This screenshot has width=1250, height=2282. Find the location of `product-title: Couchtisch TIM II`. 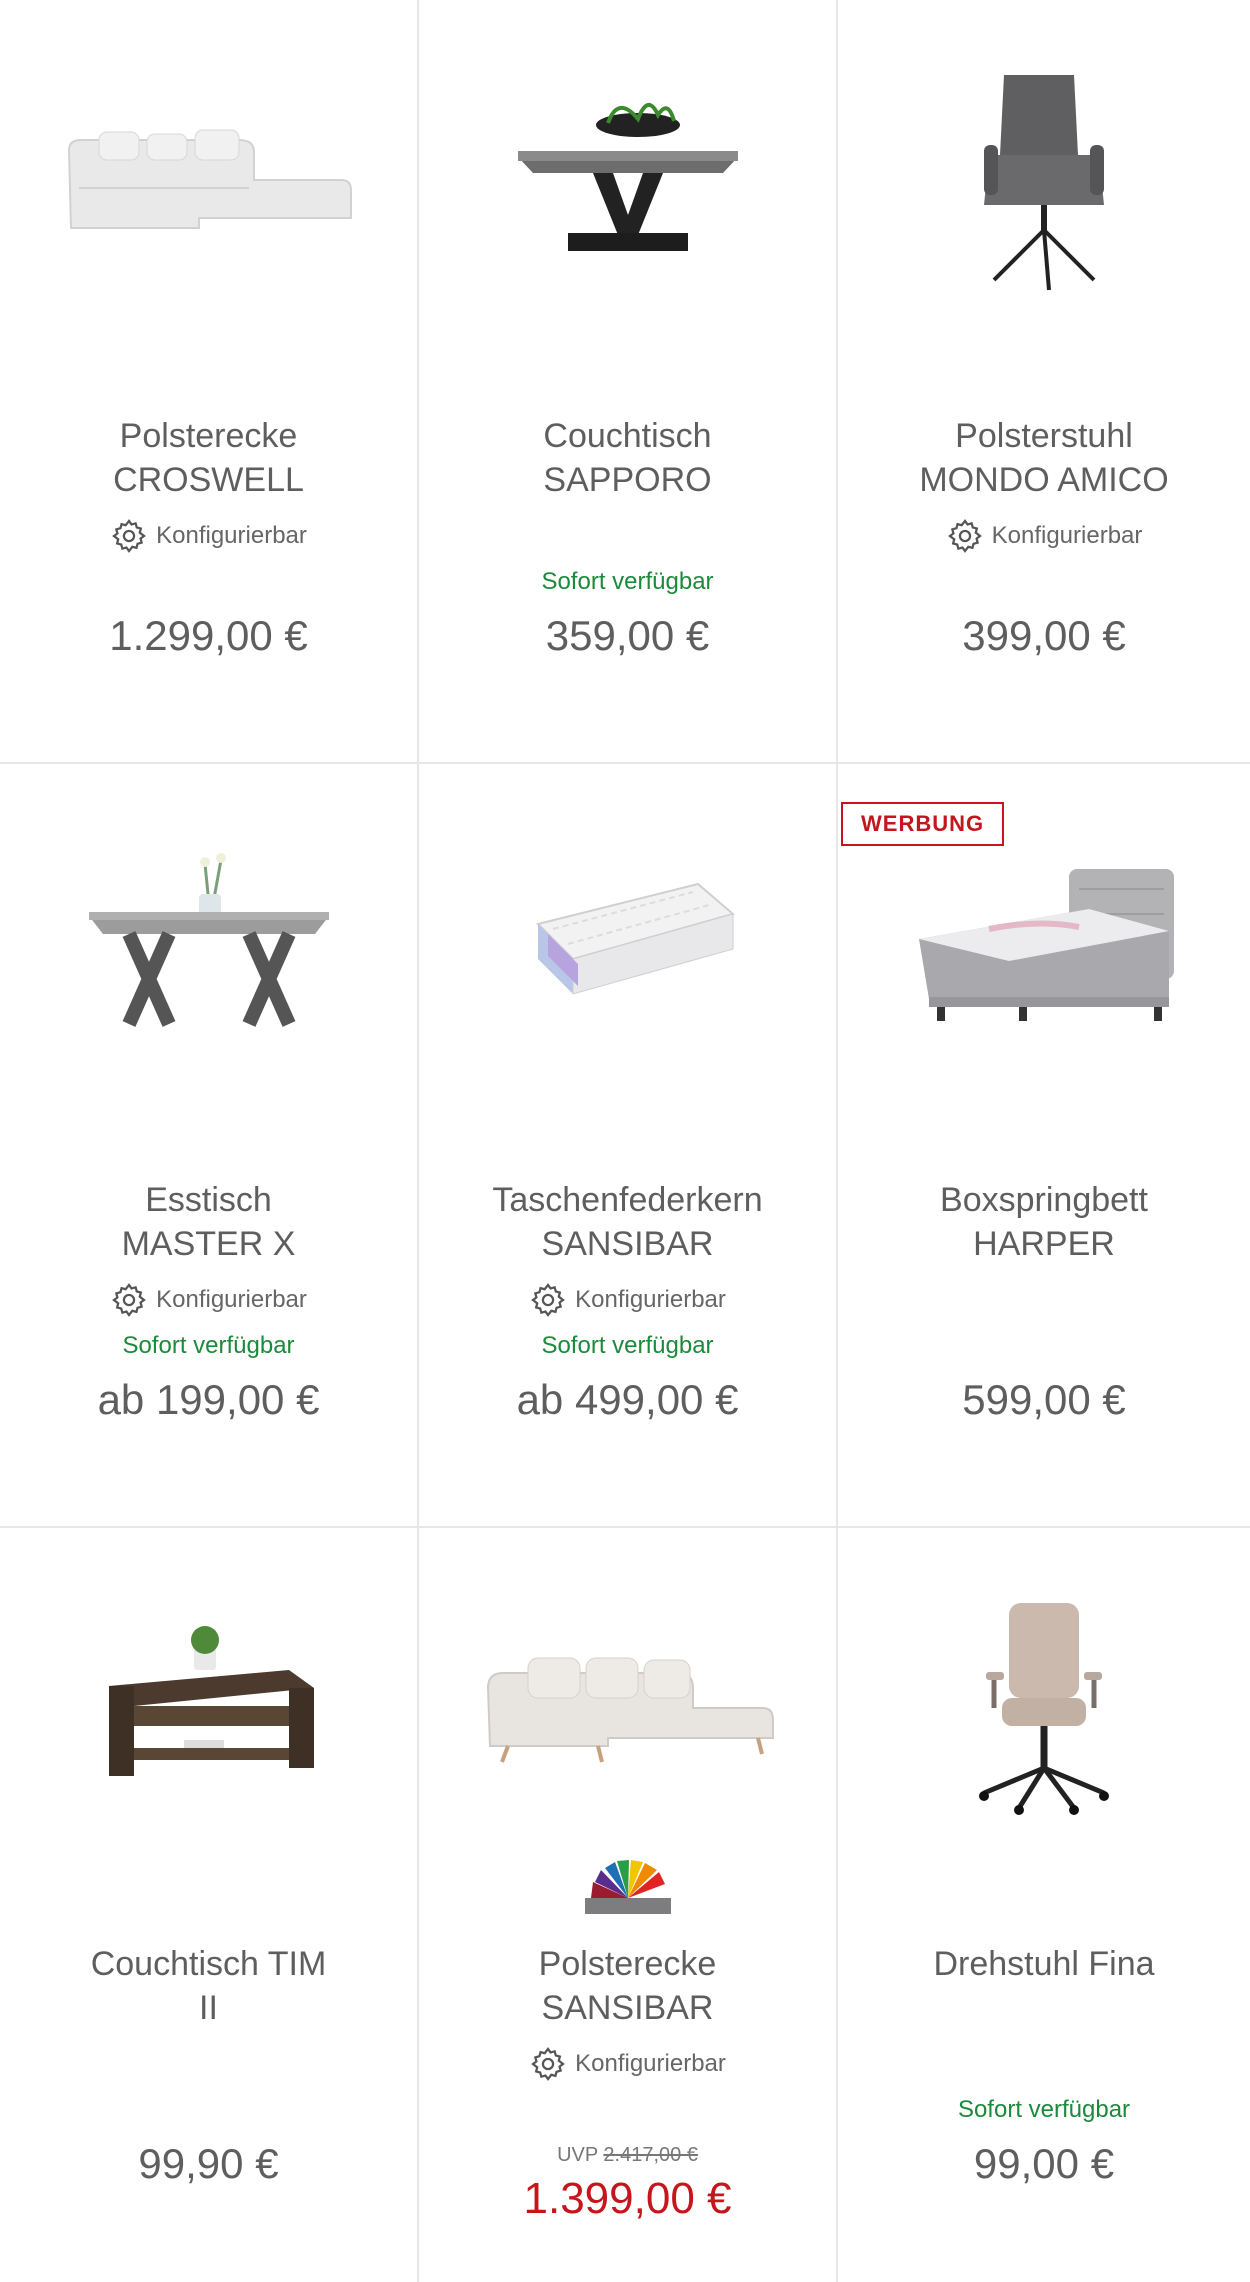

product-title: Couchtisch TIM II is located at coordinates (208, 1986).